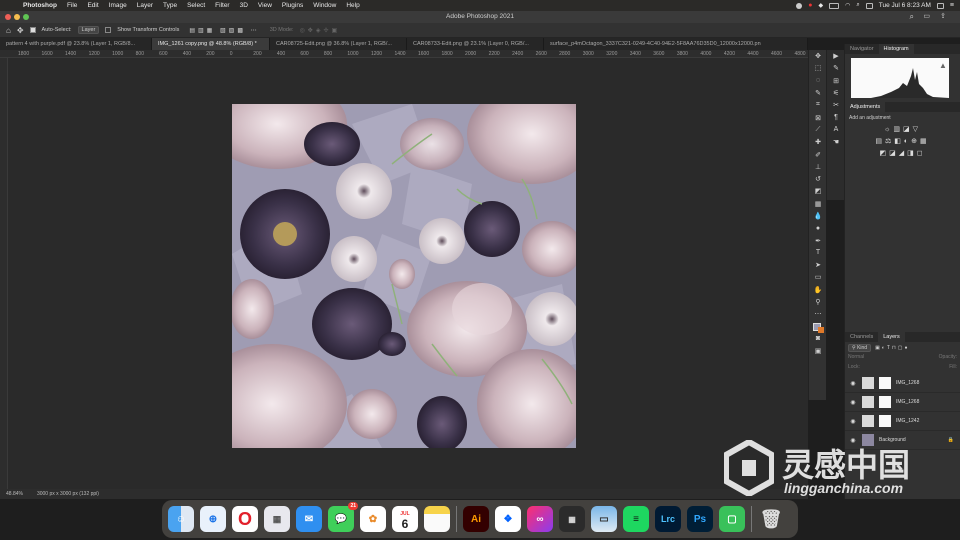 The width and height of the screenshot is (960, 540). Describe the element at coordinates (170, 5) in the screenshot. I see `menu-type: Type` at that location.